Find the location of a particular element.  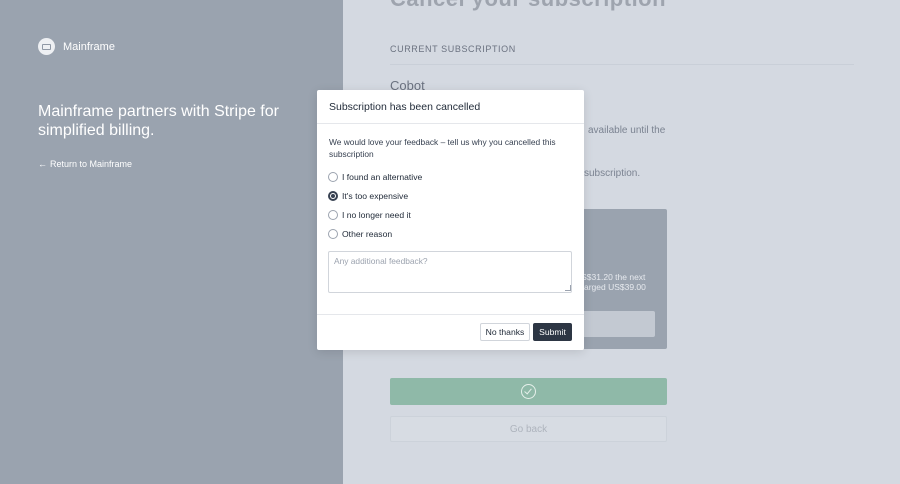

radio-found-alternative: I found an alternative is located at coordinates (375, 177).